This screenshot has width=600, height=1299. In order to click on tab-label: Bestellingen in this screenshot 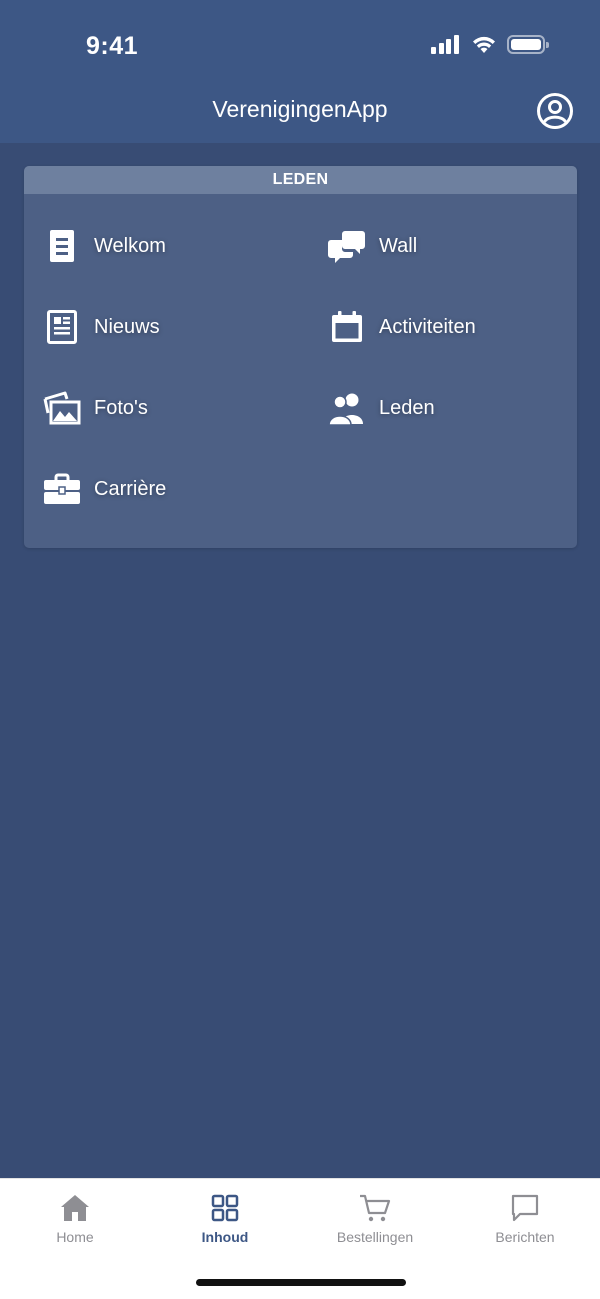, I will do `click(375, 1237)`.